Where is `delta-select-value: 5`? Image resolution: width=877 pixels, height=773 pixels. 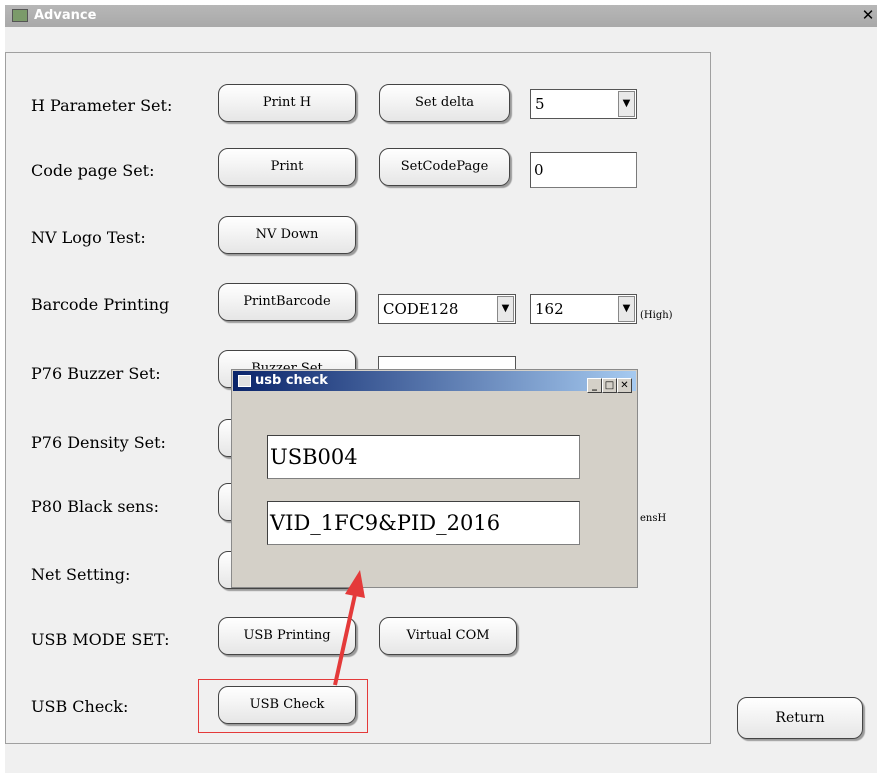 delta-select-value: 5 is located at coordinates (540, 104).